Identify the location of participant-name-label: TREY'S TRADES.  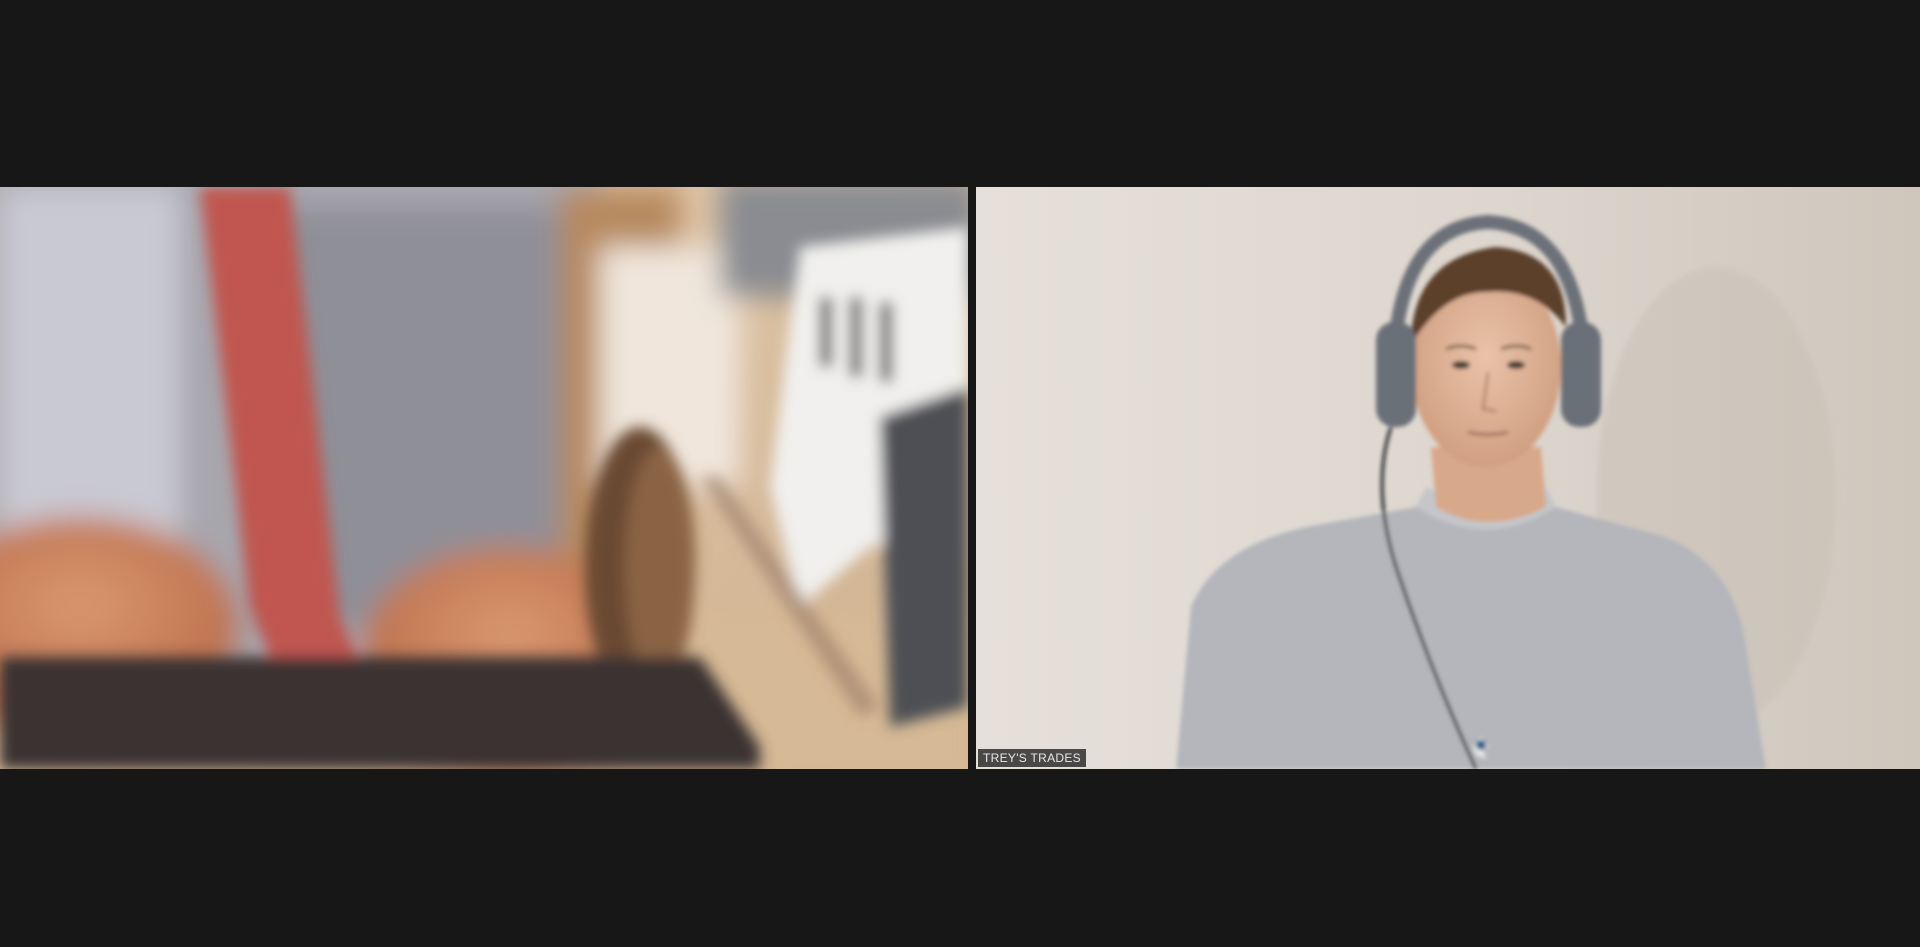
(1032, 758).